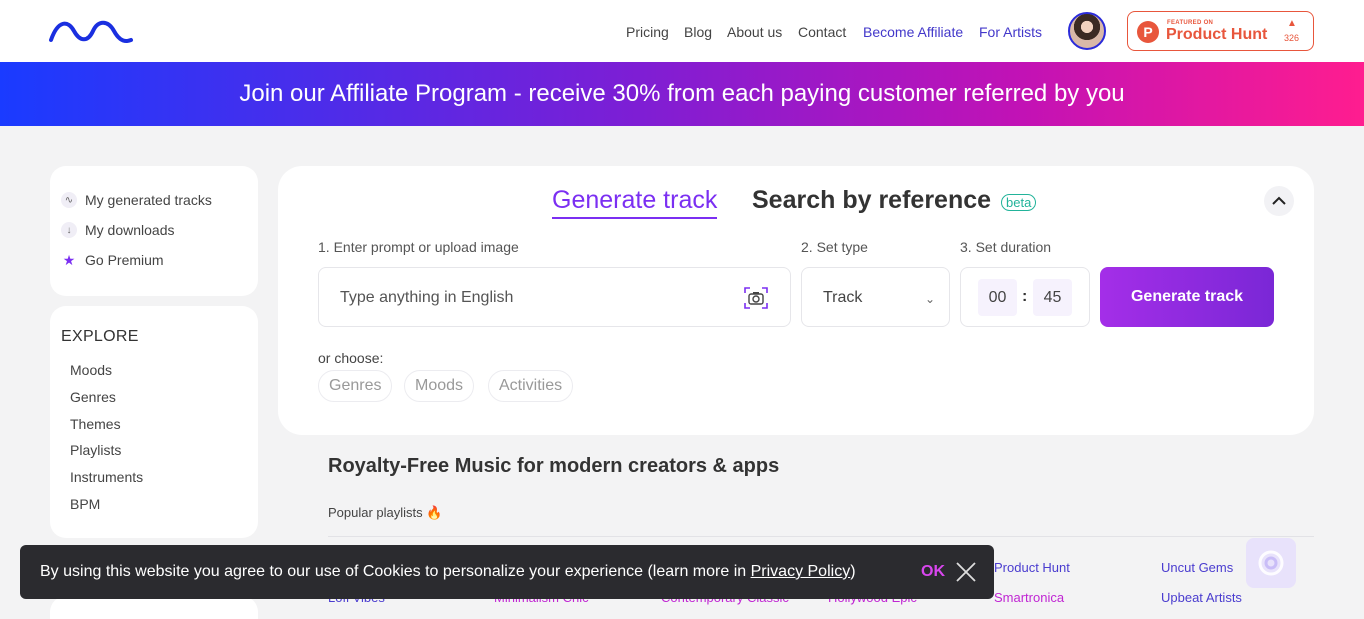 Image resolution: width=1364 pixels, height=619 pixels. What do you see at coordinates (100, 336) in the screenshot?
I see `explore-heading: EXPLORE` at bounding box center [100, 336].